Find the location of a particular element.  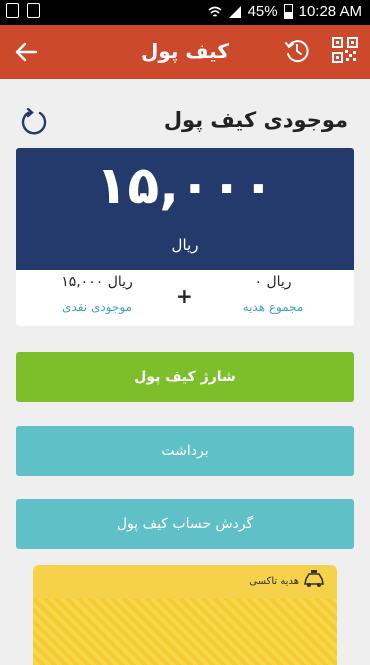

wifi-icon is located at coordinates (215, 11).